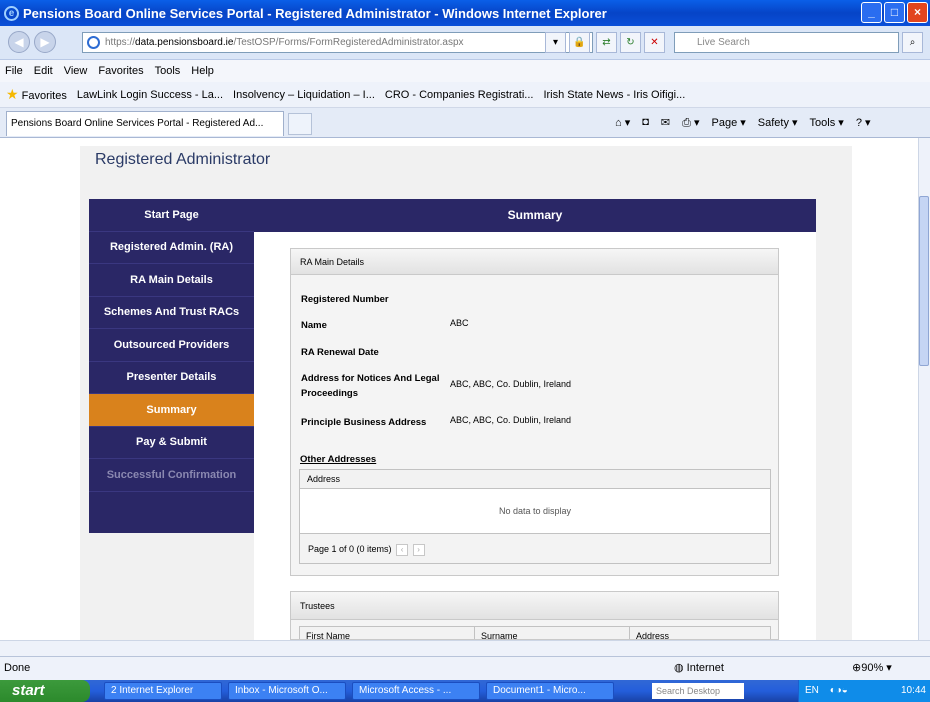 Image resolution: width=930 pixels, height=702 pixels. What do you see at coordinates (579, 42) in the screenshot?
I see `lock-icon: 🔒` at bounding box center [579, 42].